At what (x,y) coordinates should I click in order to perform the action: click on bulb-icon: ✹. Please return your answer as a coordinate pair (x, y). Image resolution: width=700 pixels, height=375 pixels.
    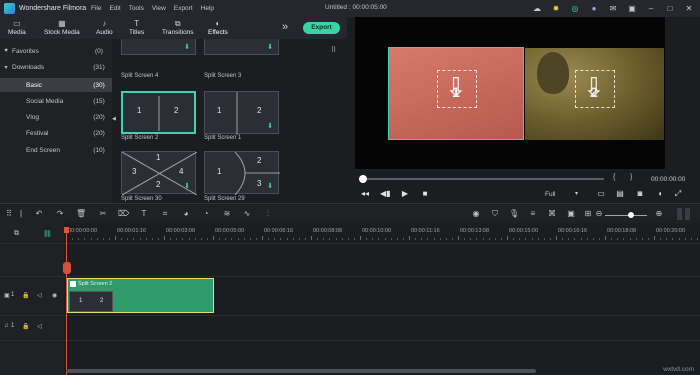
    Looking at the image, I should click on (556, 8).